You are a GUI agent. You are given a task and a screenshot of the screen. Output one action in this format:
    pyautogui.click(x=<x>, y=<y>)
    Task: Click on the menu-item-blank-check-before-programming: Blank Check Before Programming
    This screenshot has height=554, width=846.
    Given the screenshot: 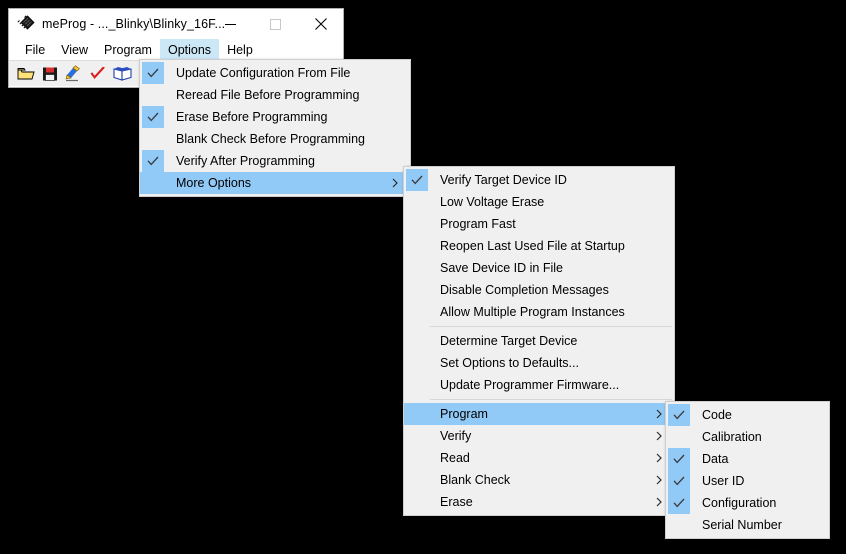 What is the action you would take?
    pyautogui.click(x=275, y=139)
    